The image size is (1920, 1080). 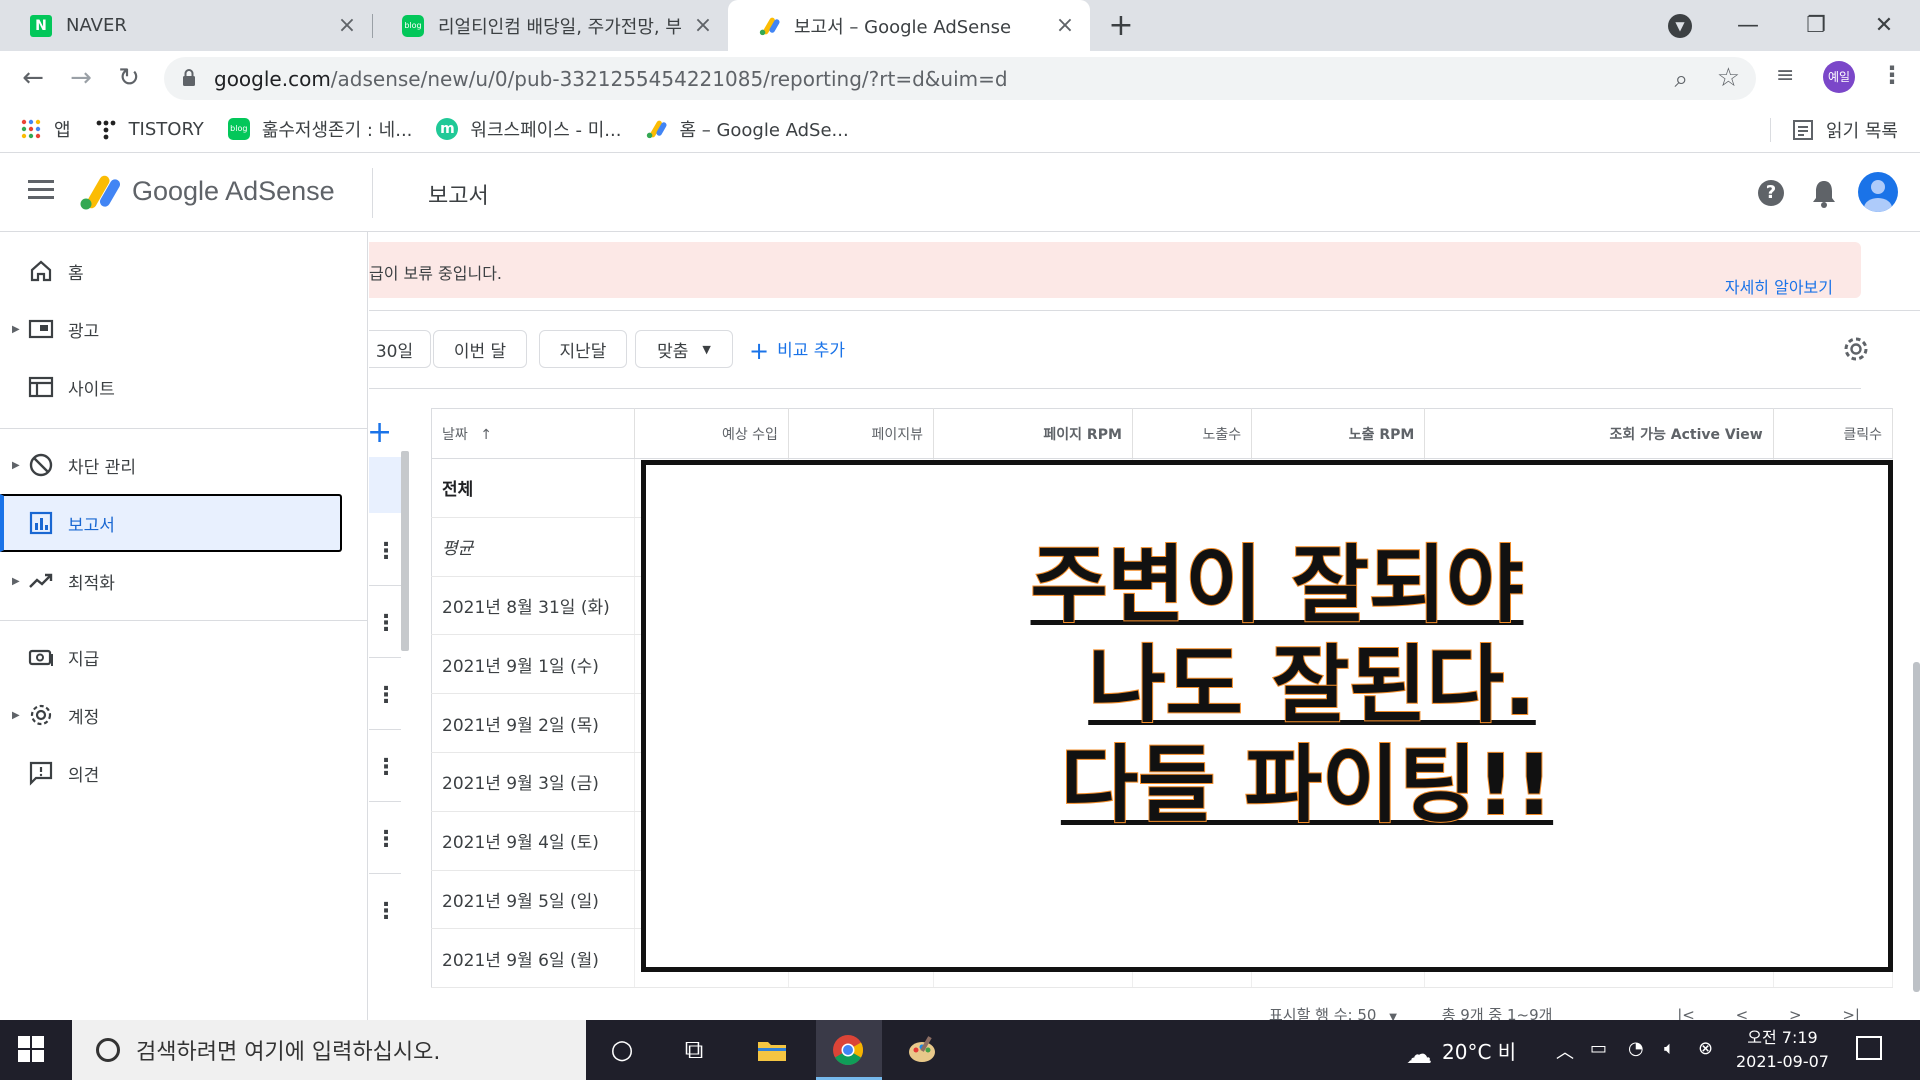 What do you see at coordinates (1121, 27) in the screenshot?
I see `new-tab-button: +` at bounding box center [1121, 27].